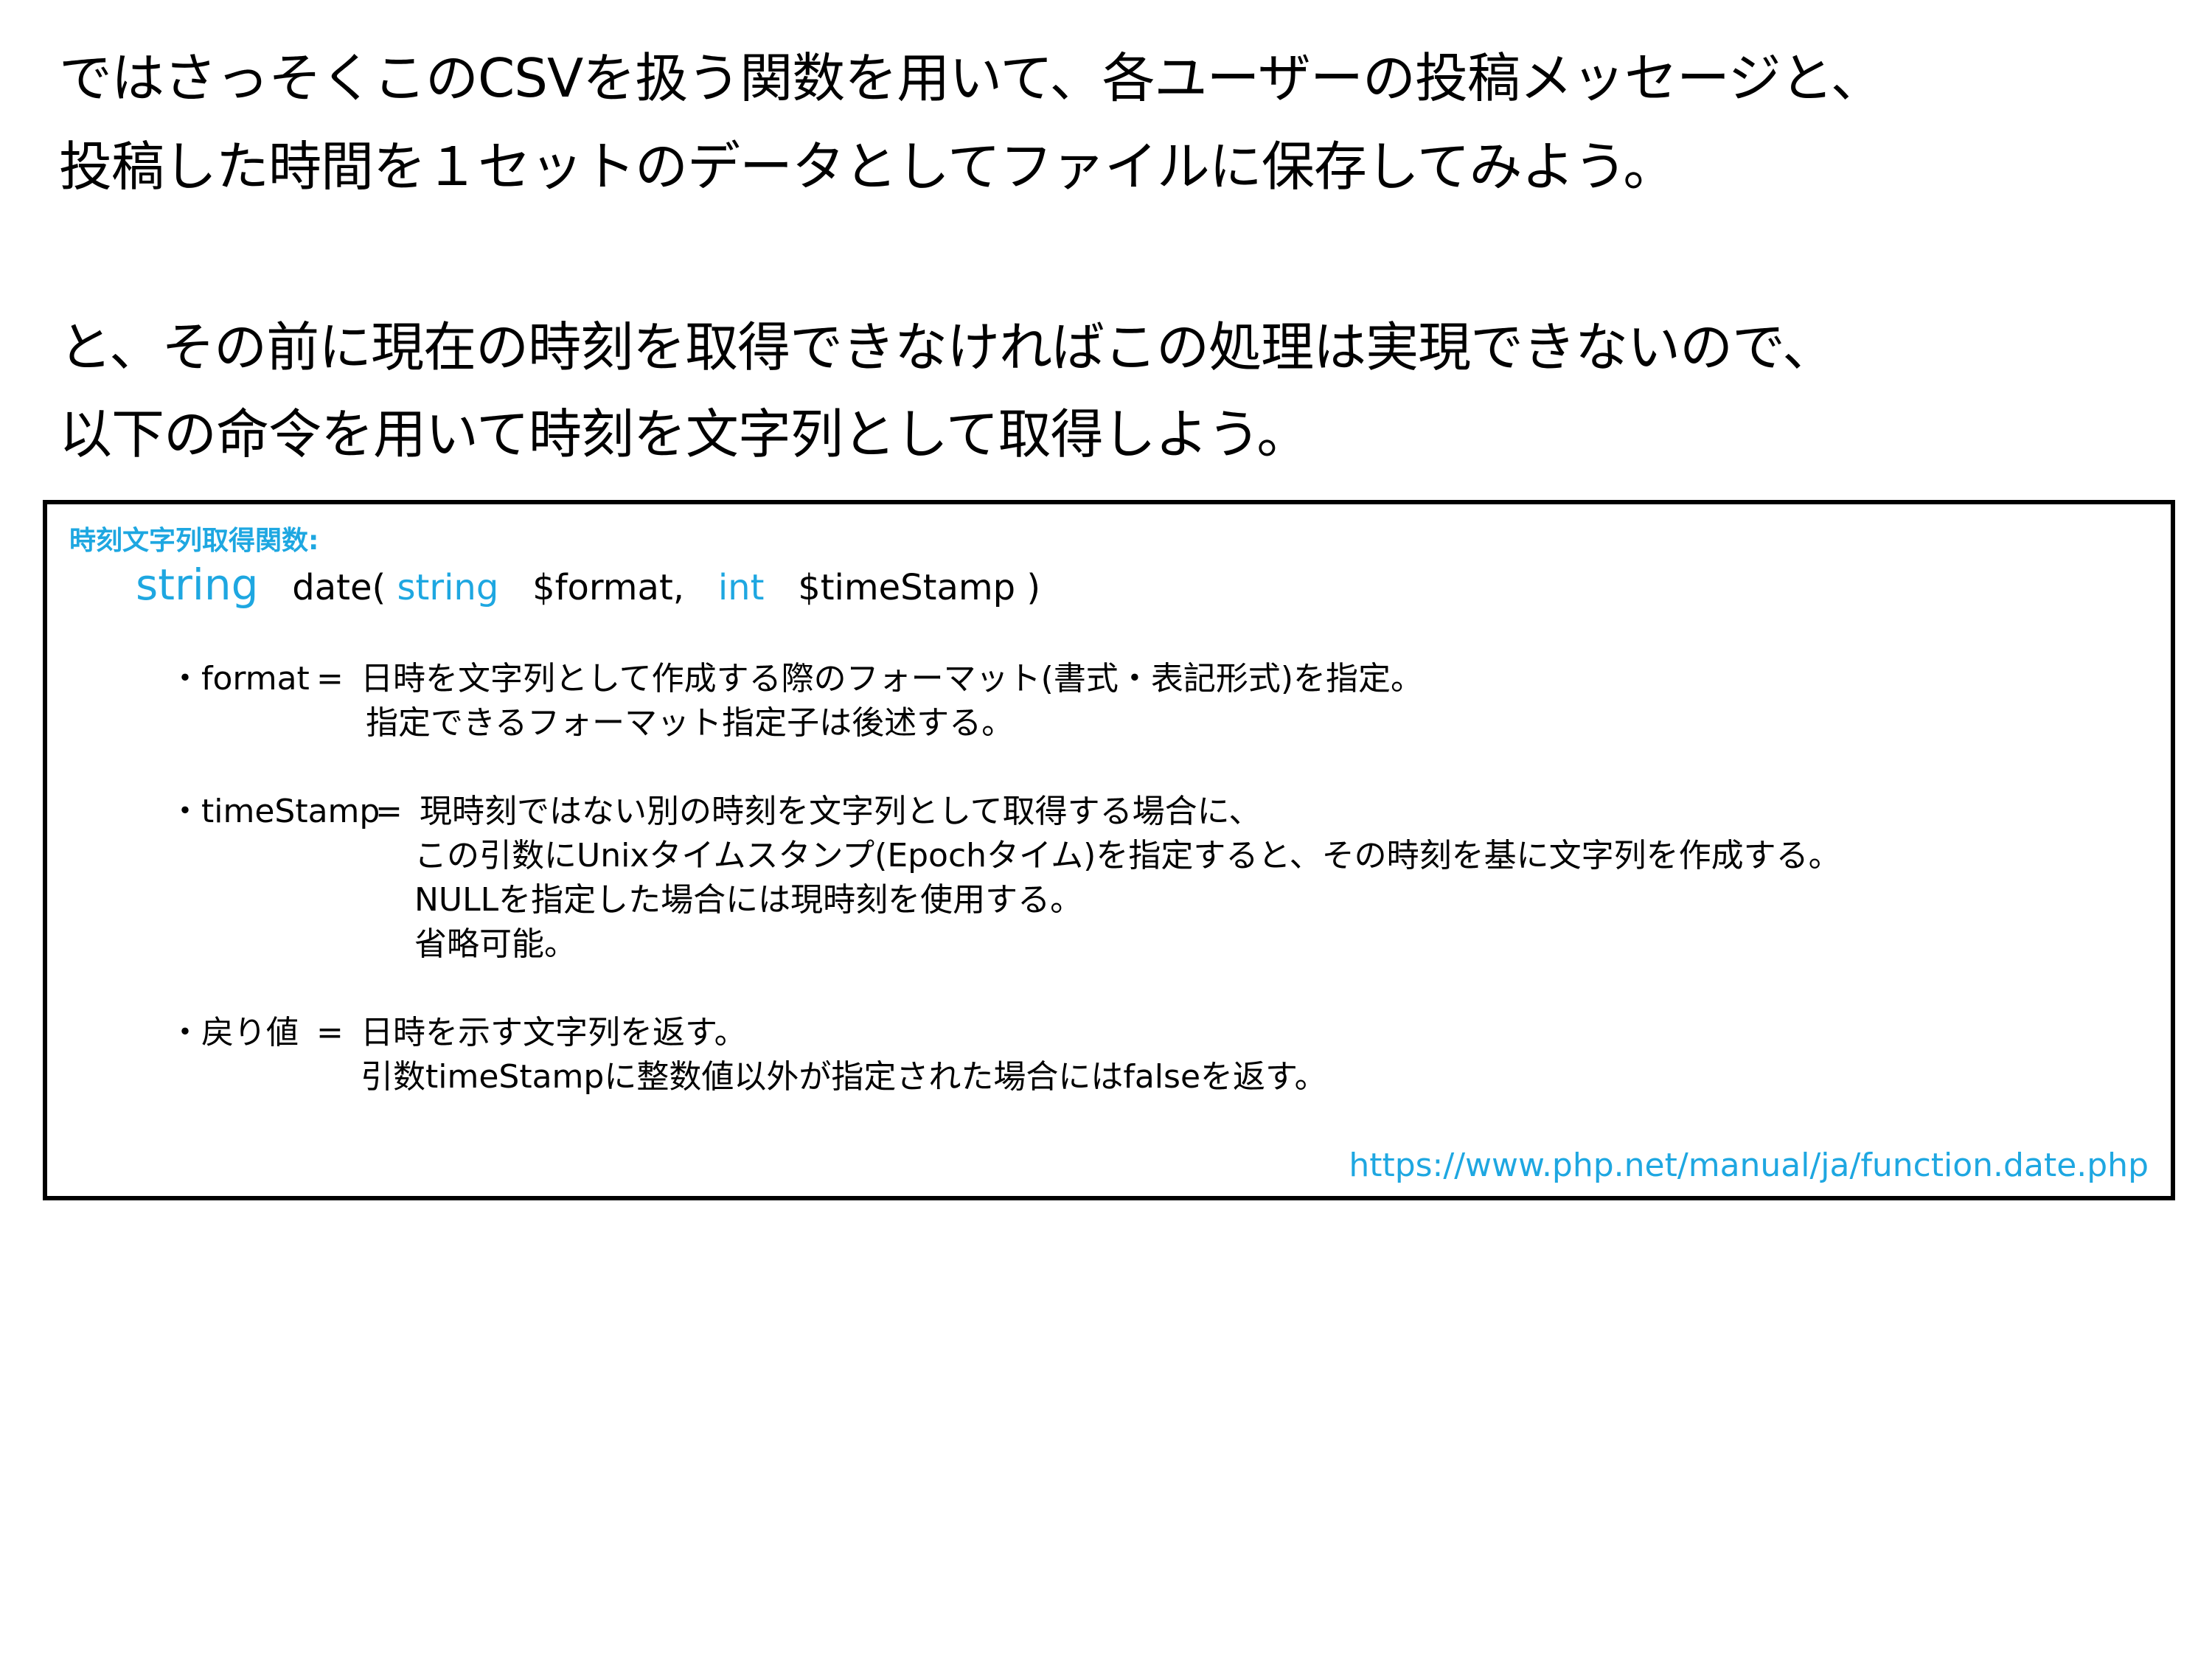  Describe the element at coordinates (495, 944) in the screenshot. I see `param-timestamp-desc-4: 省略可能。` at that location.